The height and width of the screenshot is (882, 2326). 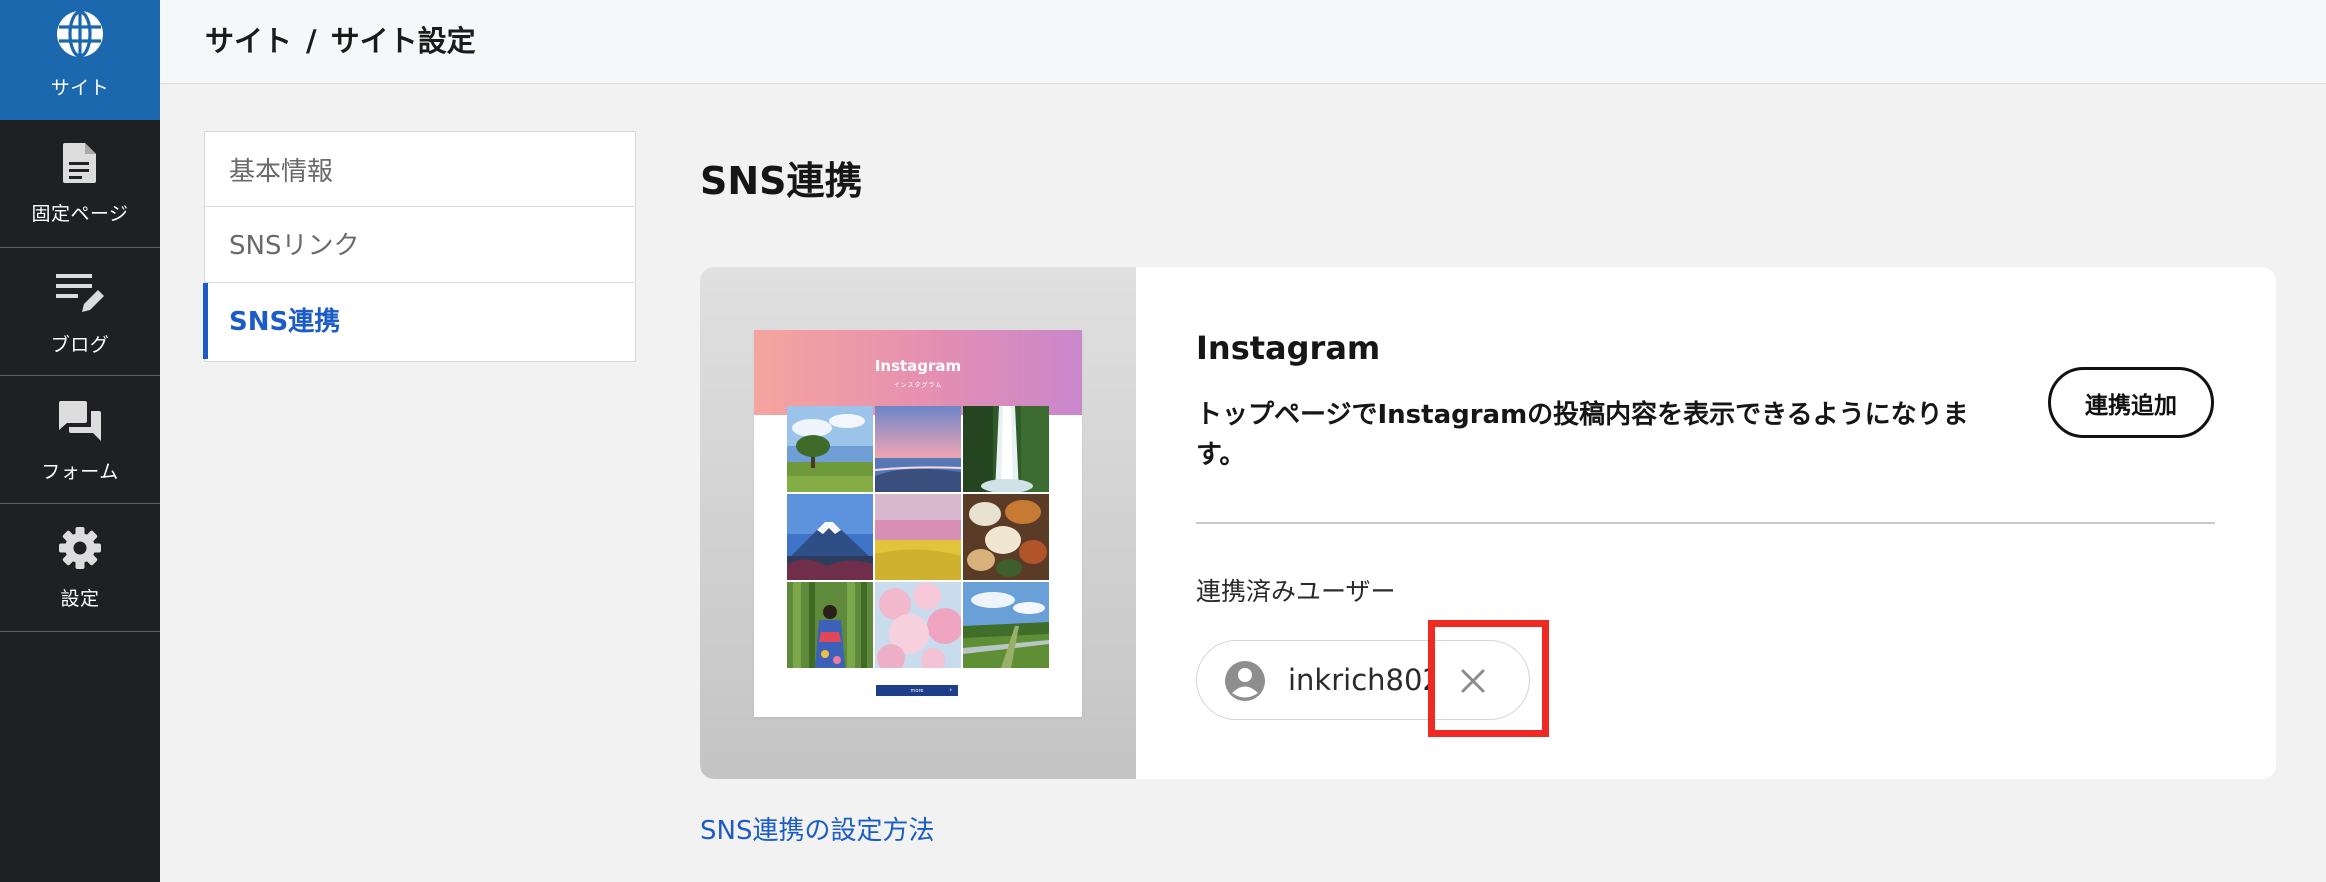 I want to click on nav-item-blog: ブログ, so click(x=80, y=312).